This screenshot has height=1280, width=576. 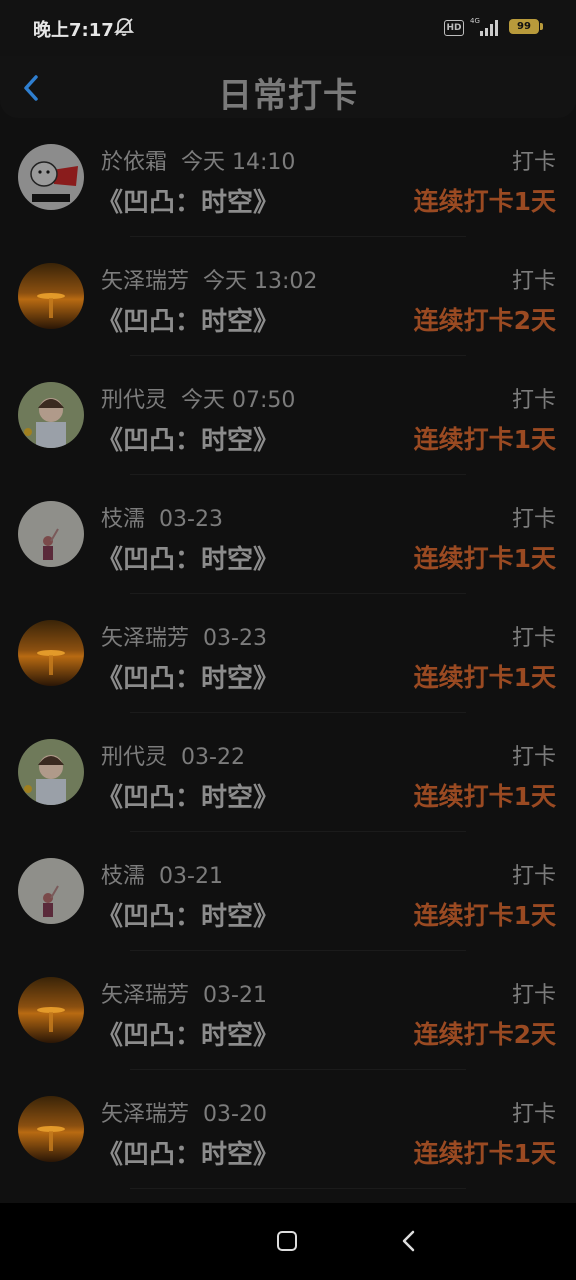 I want to click on user-line: 矢泽瑞芳 03-20, so click(x=184, y=1112).